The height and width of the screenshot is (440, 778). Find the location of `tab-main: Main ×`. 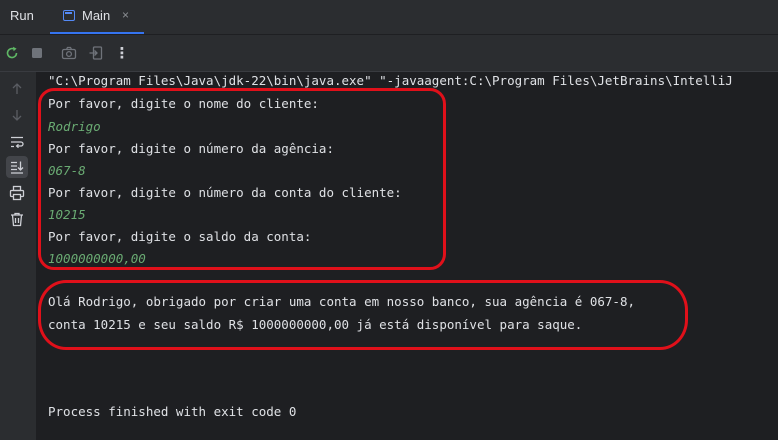

tab-main: Main × is located at coordinates (97, 17).